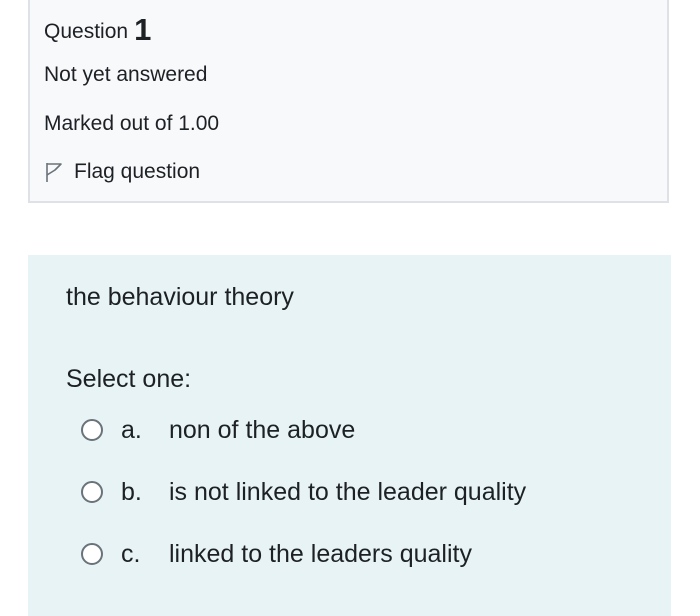 The image size is (700, 616). Describe the element at coordinates (54, 172) in the screenshot. I see `flag-icon` at that location.